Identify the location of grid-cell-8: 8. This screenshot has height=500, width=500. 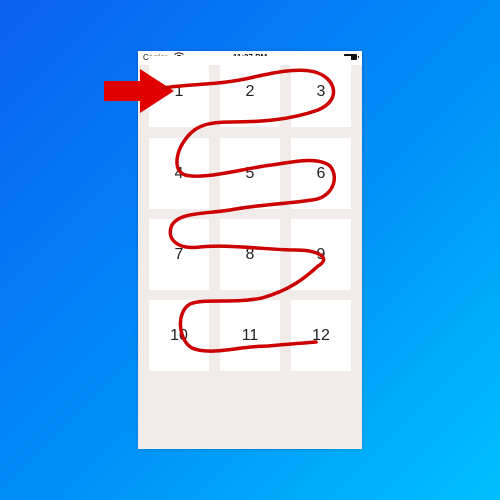
(250, 254).